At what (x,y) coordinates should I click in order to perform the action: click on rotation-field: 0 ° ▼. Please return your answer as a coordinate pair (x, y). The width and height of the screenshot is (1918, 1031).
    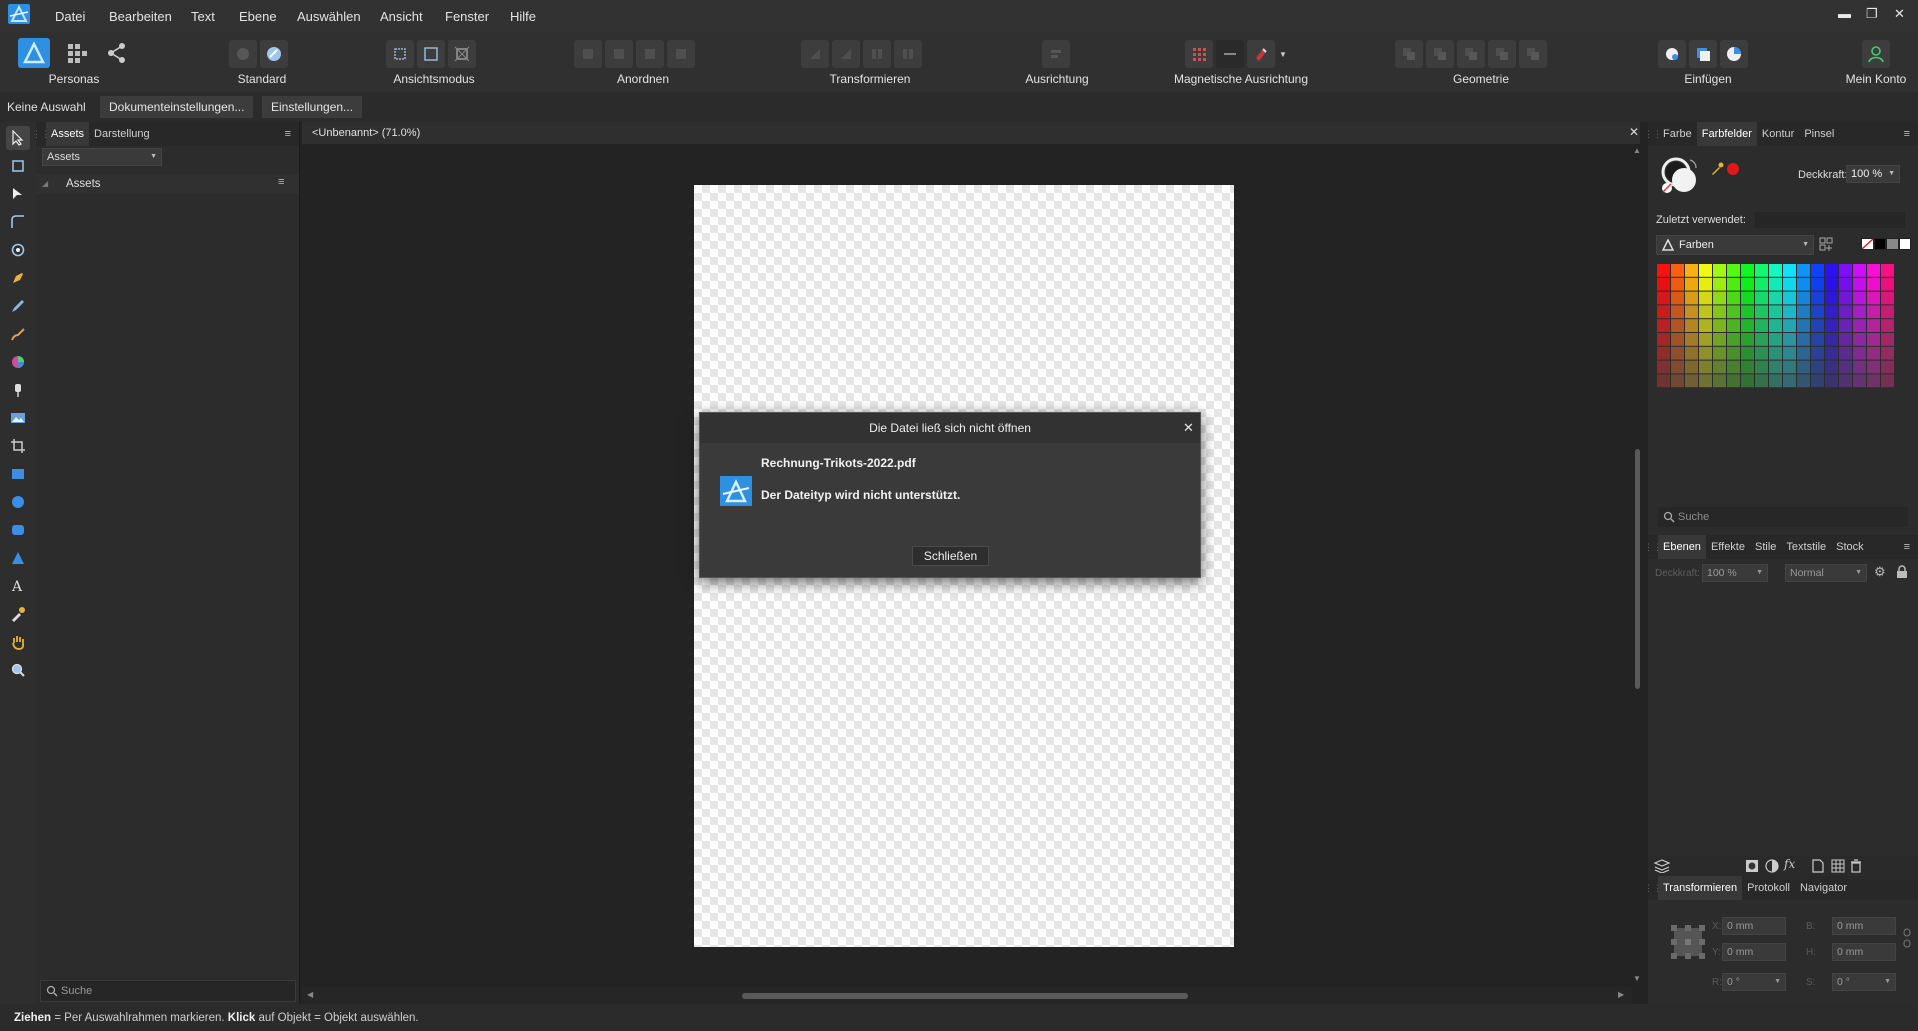
    Looking at the image, I should click on (1754, 982).